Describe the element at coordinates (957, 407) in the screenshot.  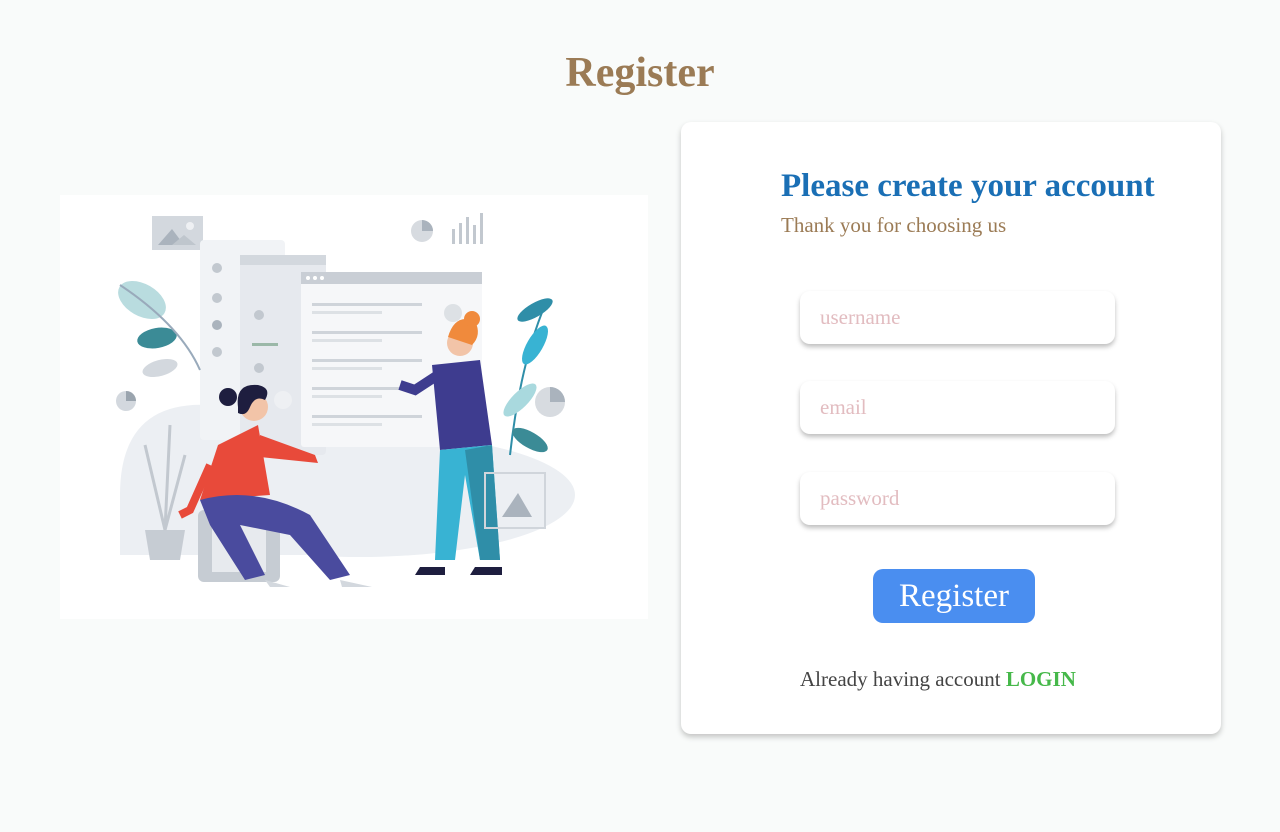
I see `email-input` at that location.